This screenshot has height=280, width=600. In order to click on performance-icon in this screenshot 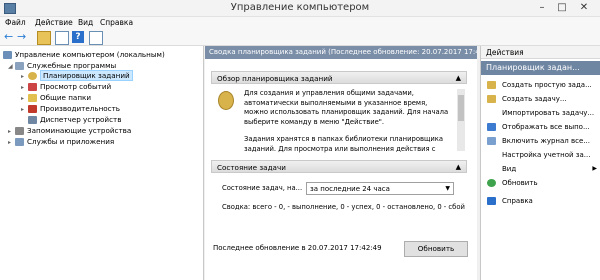, I will do `click(32, 109)`.